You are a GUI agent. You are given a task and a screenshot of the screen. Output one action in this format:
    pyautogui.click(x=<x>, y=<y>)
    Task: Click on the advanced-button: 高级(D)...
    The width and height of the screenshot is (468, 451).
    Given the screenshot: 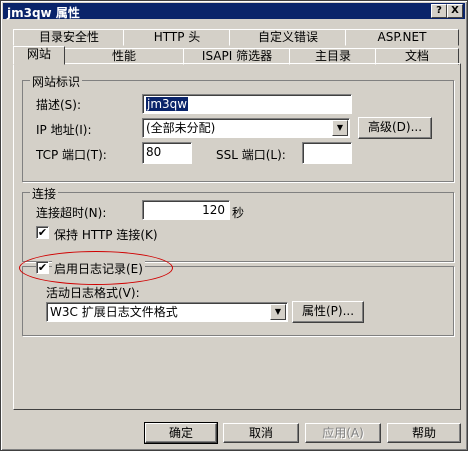 What is the action you would take?
    pyautogui.click(x=395, y=128)
    